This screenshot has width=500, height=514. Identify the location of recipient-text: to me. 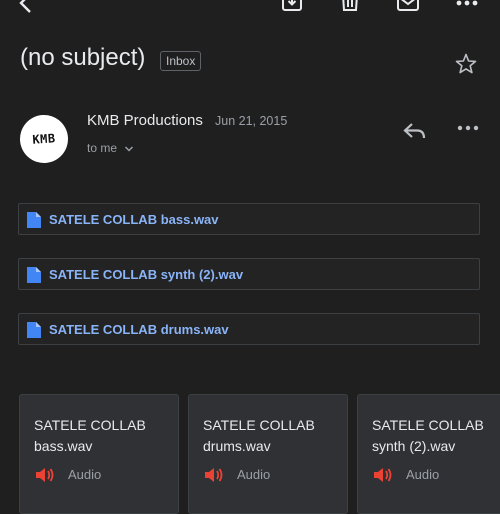
(102, 148).